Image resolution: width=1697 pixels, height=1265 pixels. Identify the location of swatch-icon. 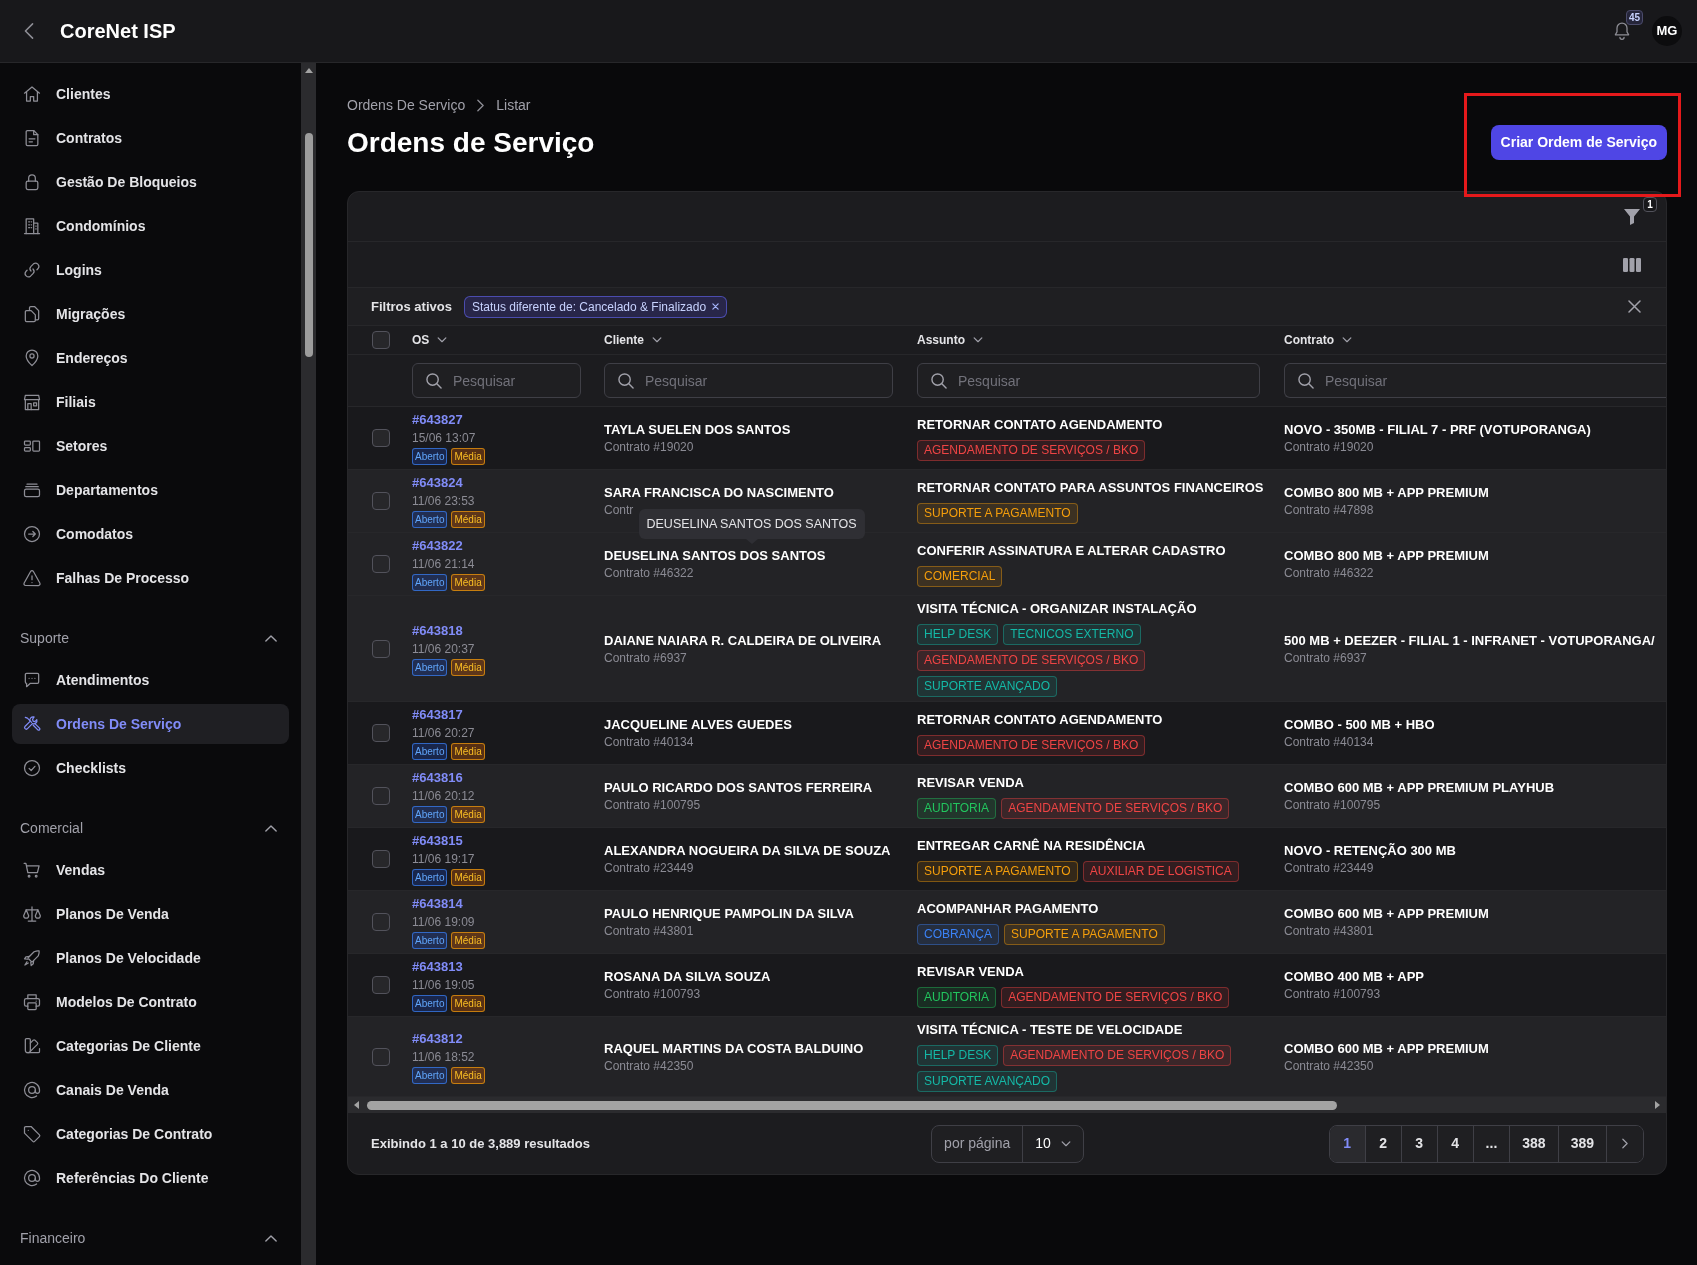
(32, 1046).